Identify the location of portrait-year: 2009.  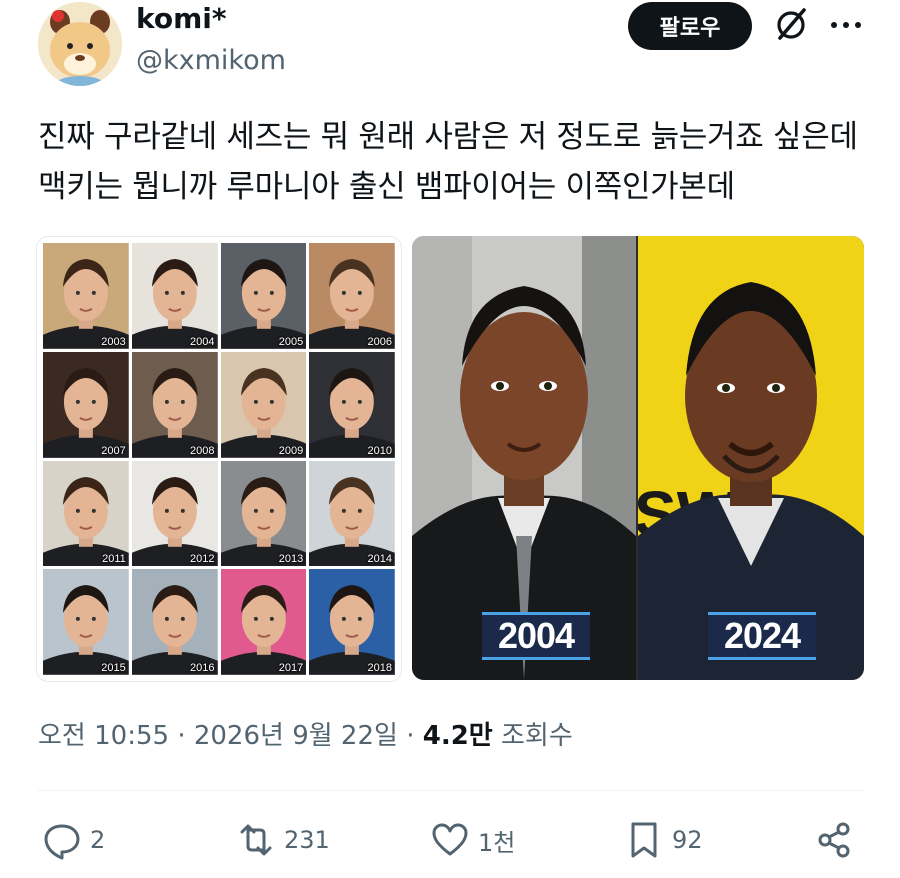
(291, 450).